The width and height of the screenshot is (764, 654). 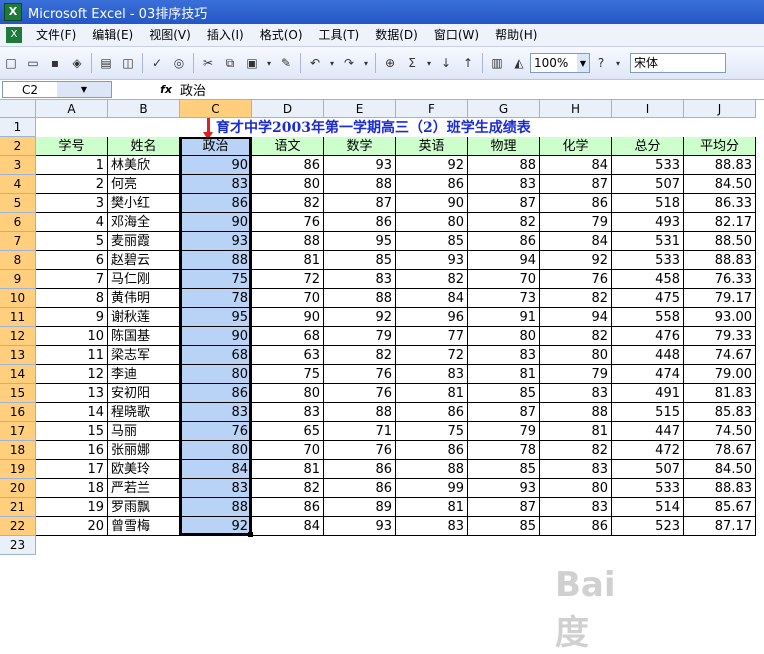 I want to click on data-cell: 罗雨飘, so click(x=144, y=507).